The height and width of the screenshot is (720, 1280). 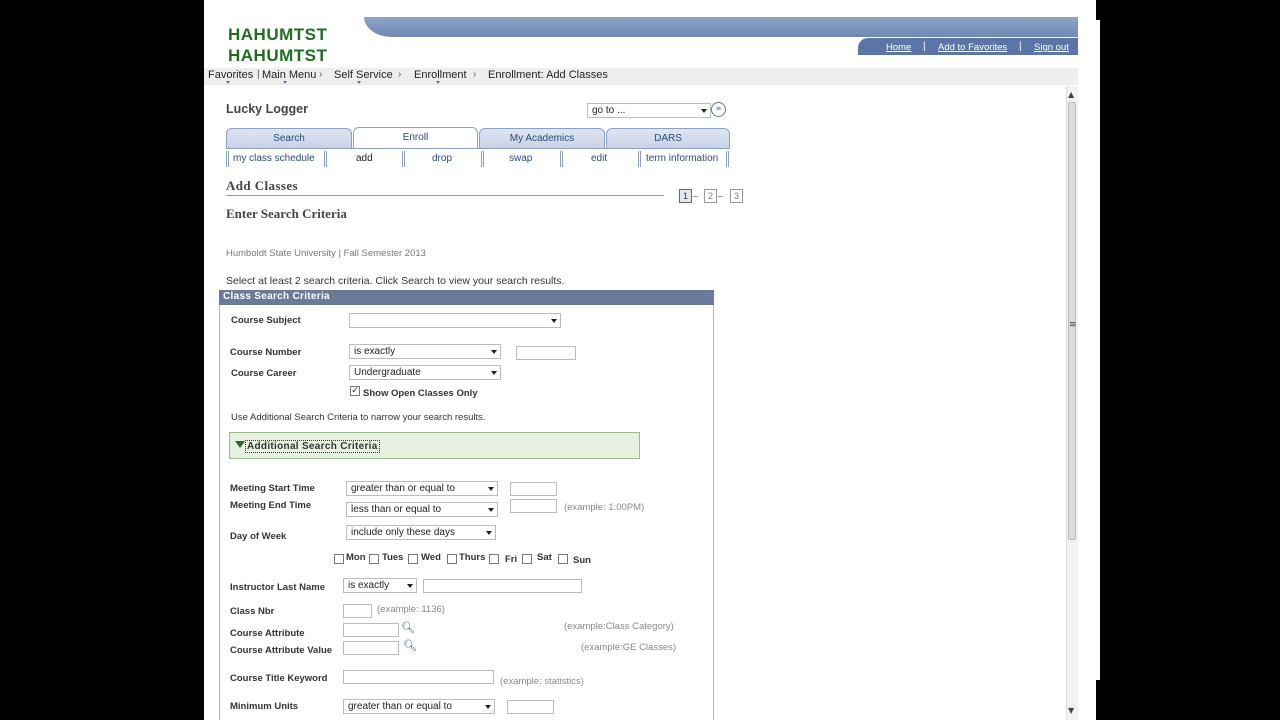 What do you see at coordinates (281, 650) in the screenshot?
I see `course-attribute-value-label: Course Attribute Value` at bounding box center [281, 650].